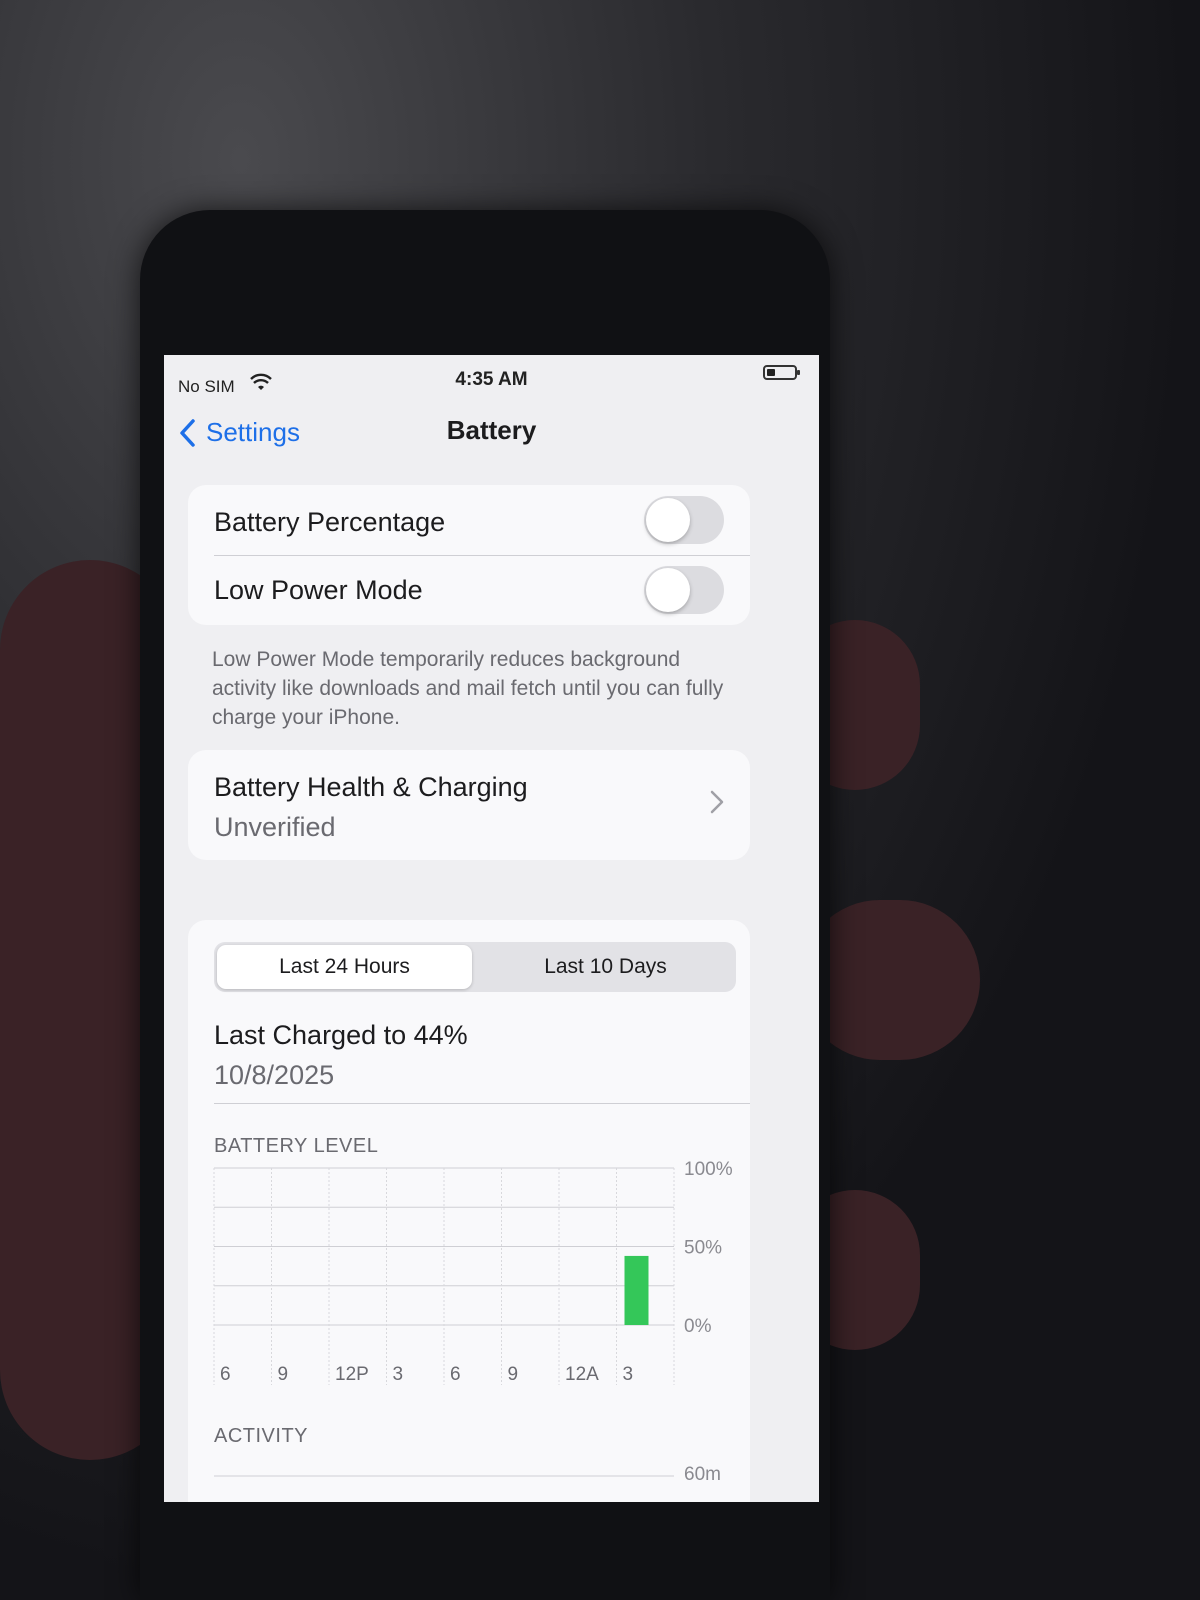  I want to click on y-tick-label: 0%, so click(698, 1326).